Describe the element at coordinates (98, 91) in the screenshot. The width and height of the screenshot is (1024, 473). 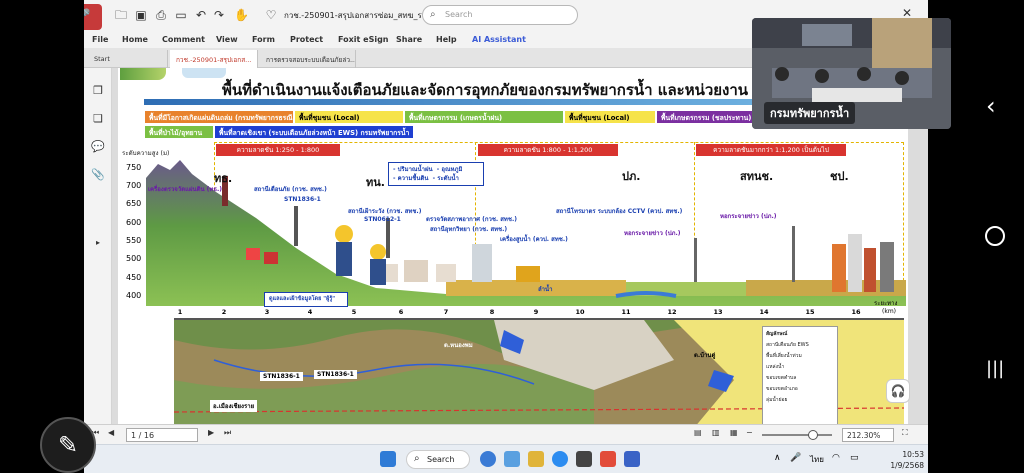
I see `bookmark-icon: ❒` at that location.